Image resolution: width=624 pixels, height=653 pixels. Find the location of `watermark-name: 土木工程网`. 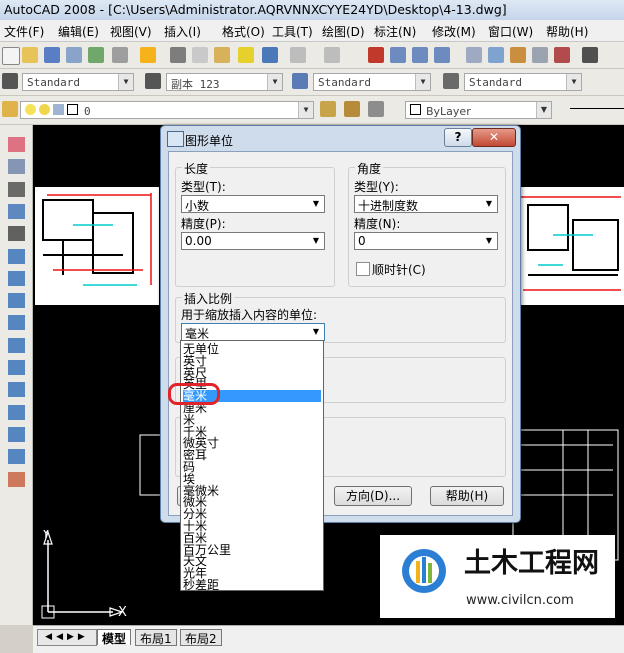

watermark-name: 土木工程网 is located at coordinates (531, 563).